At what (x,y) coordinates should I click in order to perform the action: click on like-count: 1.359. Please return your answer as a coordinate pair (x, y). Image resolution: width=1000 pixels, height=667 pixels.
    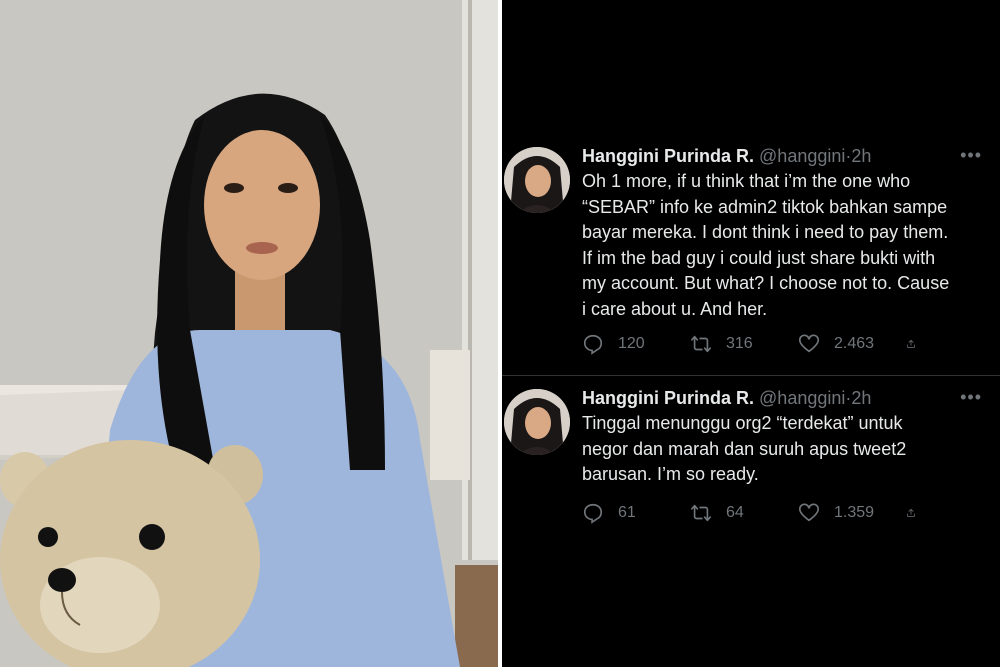
    Looking at the image, I should click on (854, 512).